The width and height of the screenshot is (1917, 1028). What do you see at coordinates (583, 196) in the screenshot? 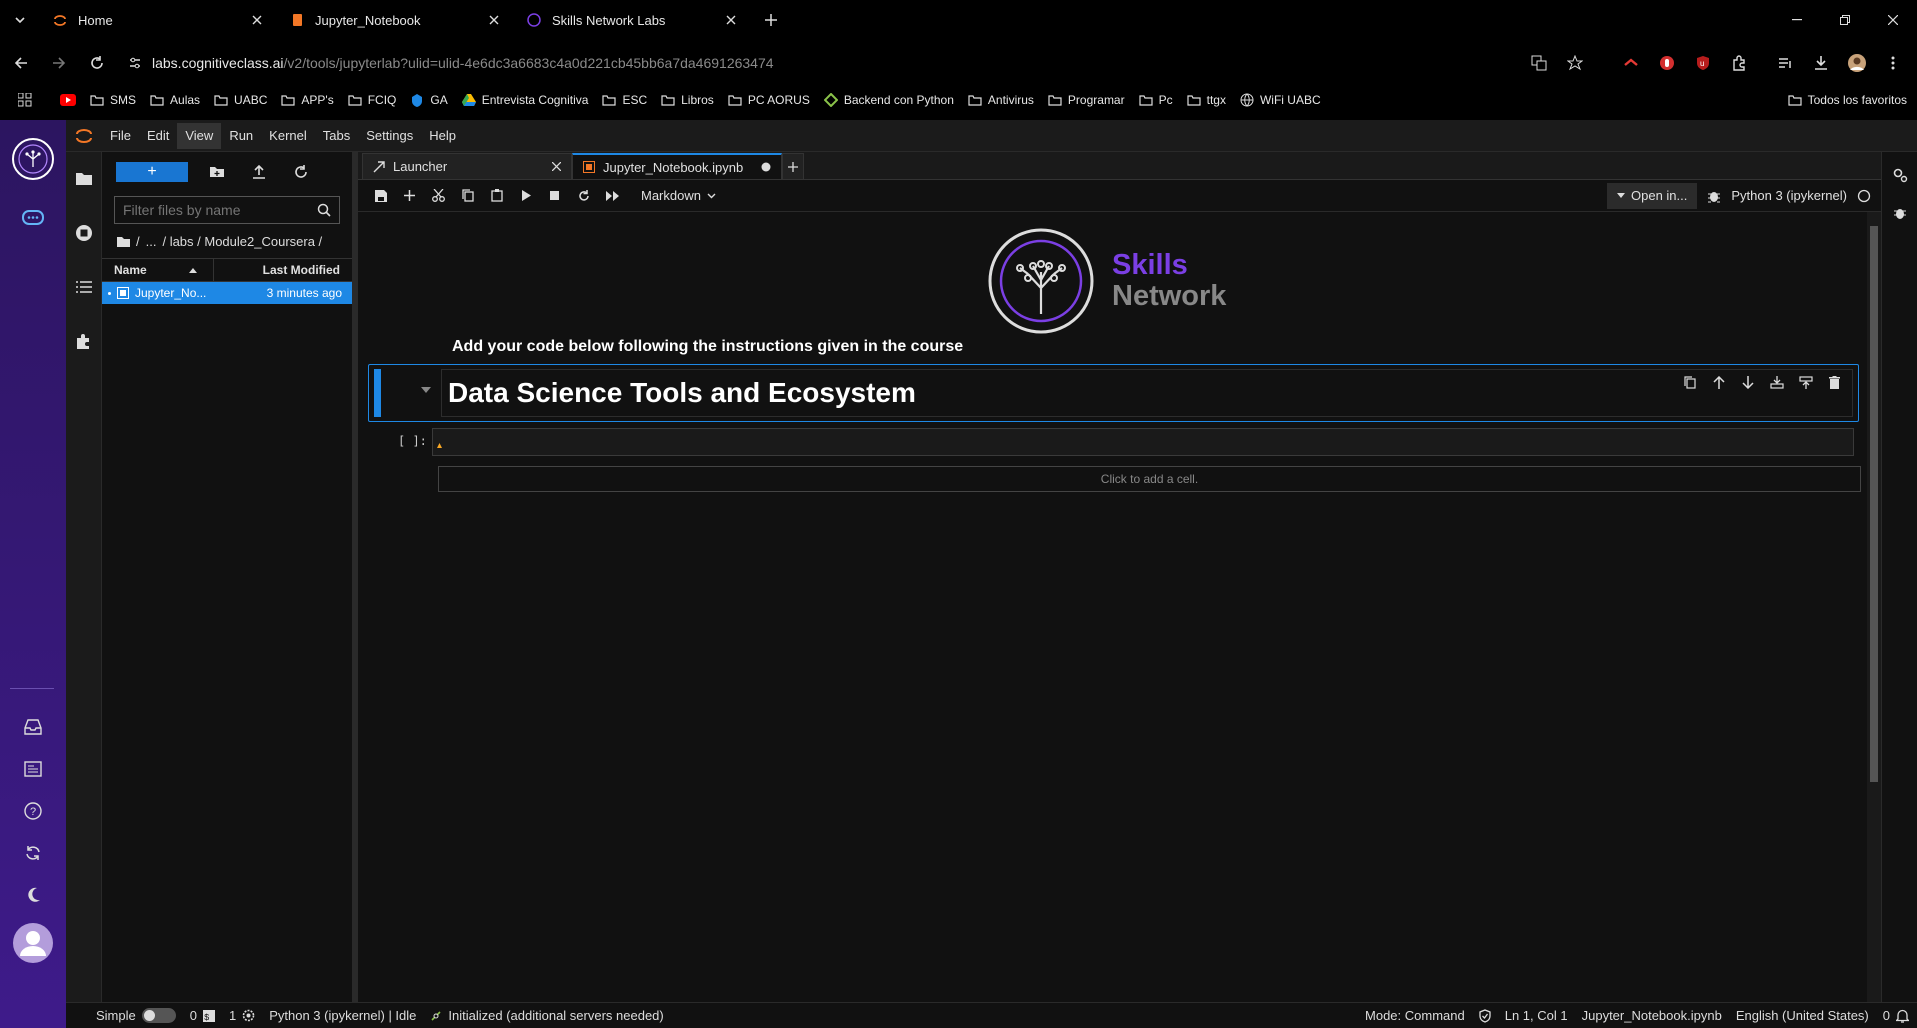
I see `restart-kernel-icon` at bounding box center [583, 196].